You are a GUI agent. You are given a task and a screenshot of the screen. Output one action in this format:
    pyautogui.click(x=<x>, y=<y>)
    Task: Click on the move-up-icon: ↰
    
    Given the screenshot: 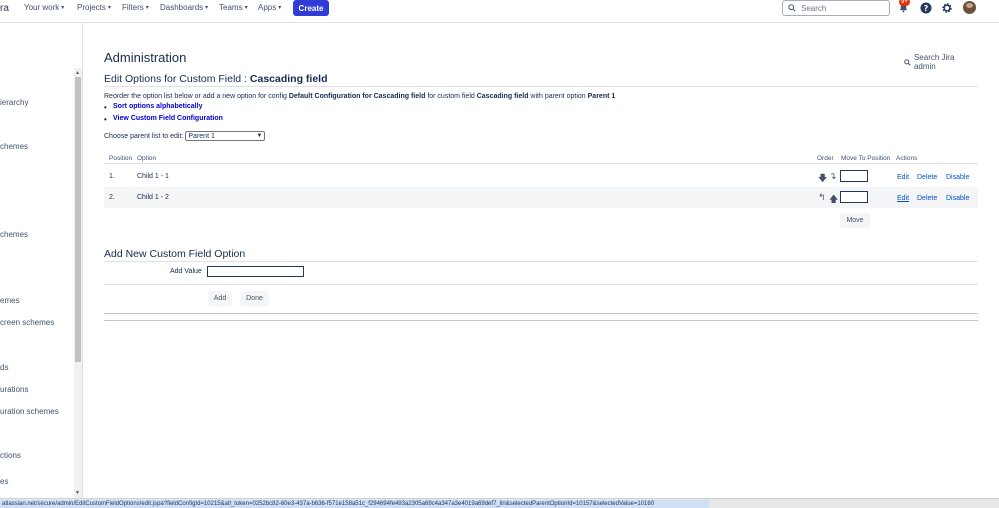 What is the action you would take?
    pyautogui.click(x=822, y=197)
    